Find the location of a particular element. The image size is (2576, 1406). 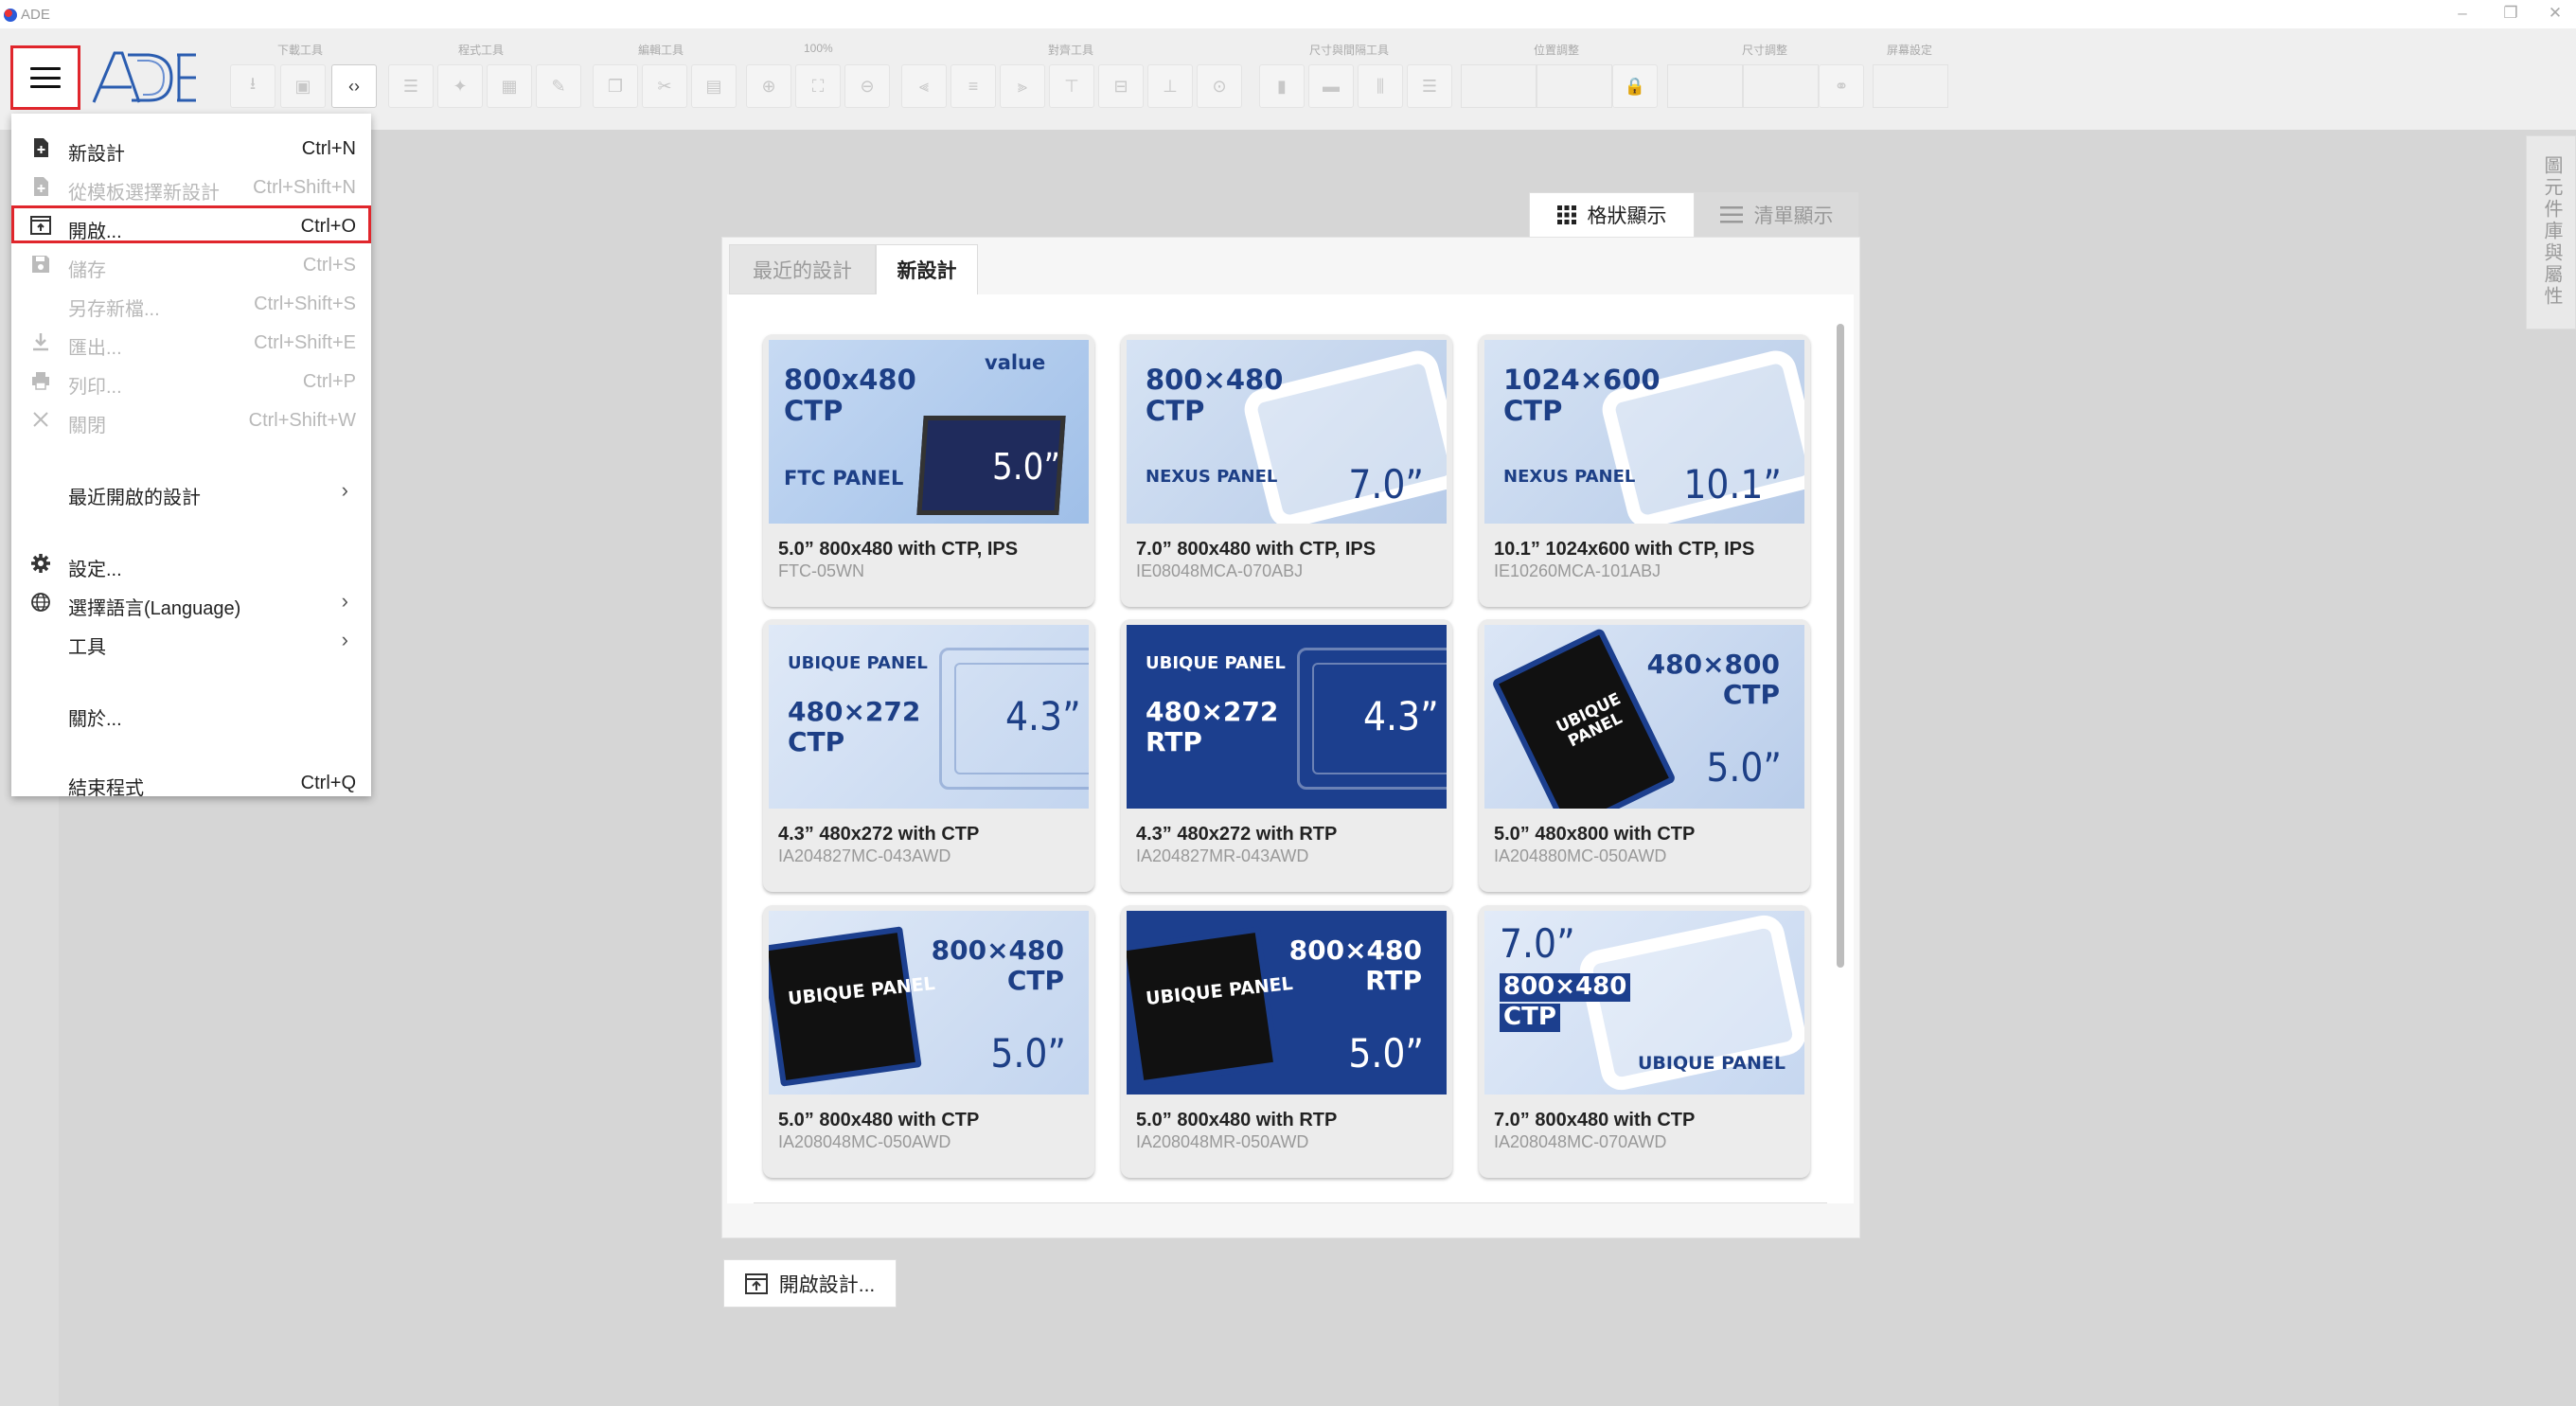

card-title: 7.0” 800x480 with CTP, IPS is located at coordinates (1257, 549).